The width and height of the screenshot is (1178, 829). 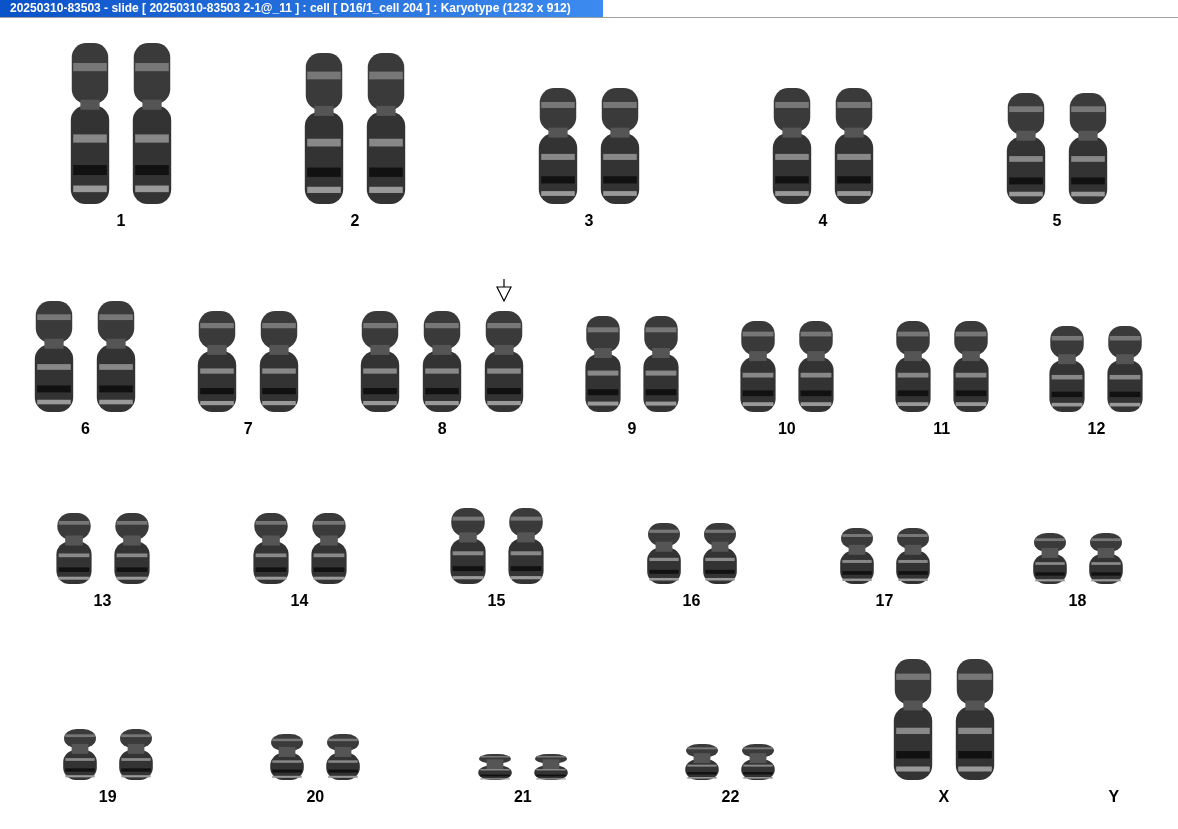 What do you see at coordinates (522, 797) in the screenshot?
I see `chromosome-label: 21` at bounding box center [522, 797].